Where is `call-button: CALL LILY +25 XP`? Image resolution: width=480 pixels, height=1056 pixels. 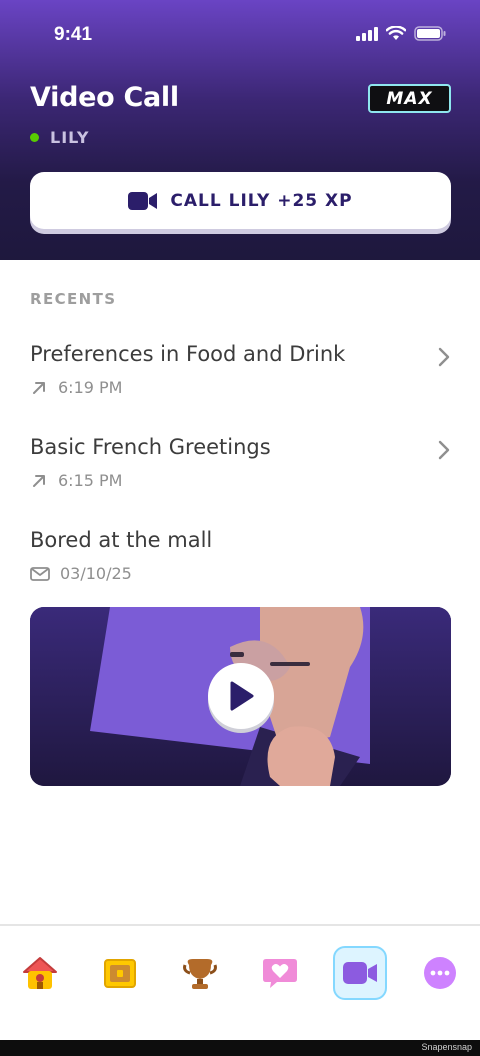 call-button: CALL LILY +25 XP is located at coordinates (240, 200).